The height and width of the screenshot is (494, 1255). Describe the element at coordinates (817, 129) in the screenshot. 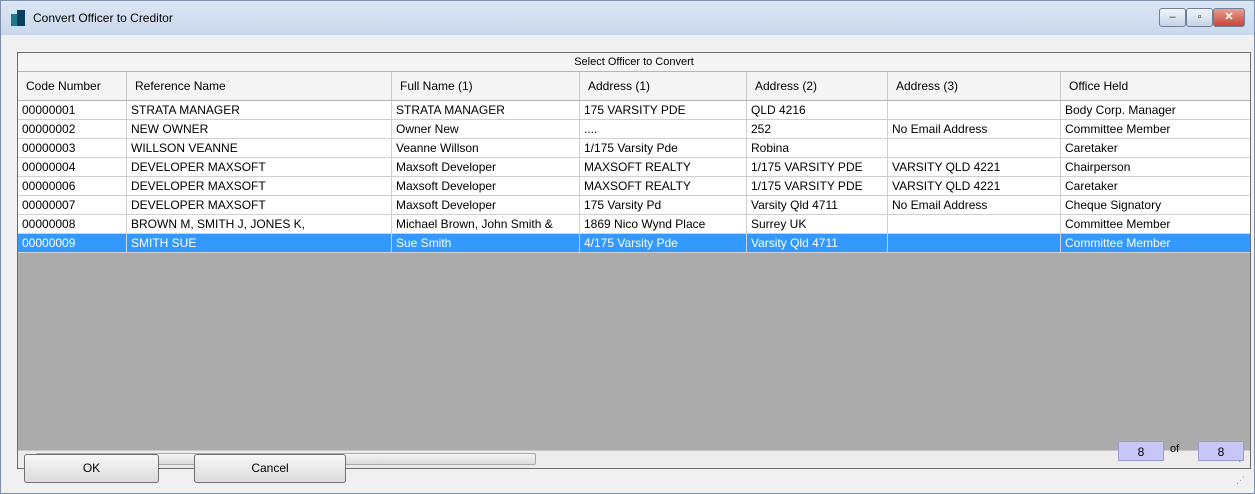

I see `cell-address2: 252` at that location.